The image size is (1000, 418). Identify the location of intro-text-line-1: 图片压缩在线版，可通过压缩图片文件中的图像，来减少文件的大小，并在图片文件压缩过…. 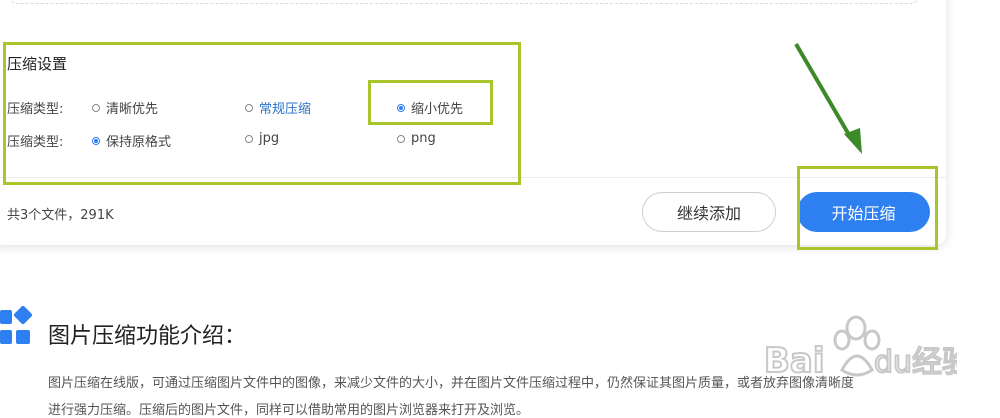
(451, 383).